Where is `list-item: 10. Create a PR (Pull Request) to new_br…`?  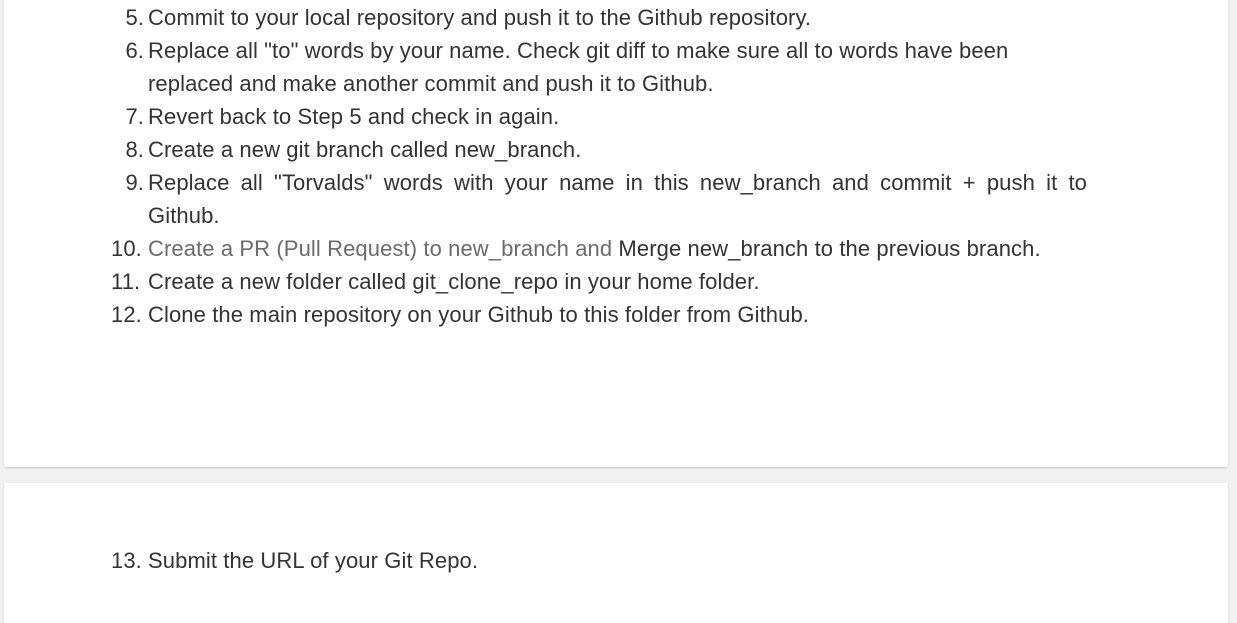
list-item: 10. Create a PR (Pull Request) to new_br… is located at coordinates (599, 248).